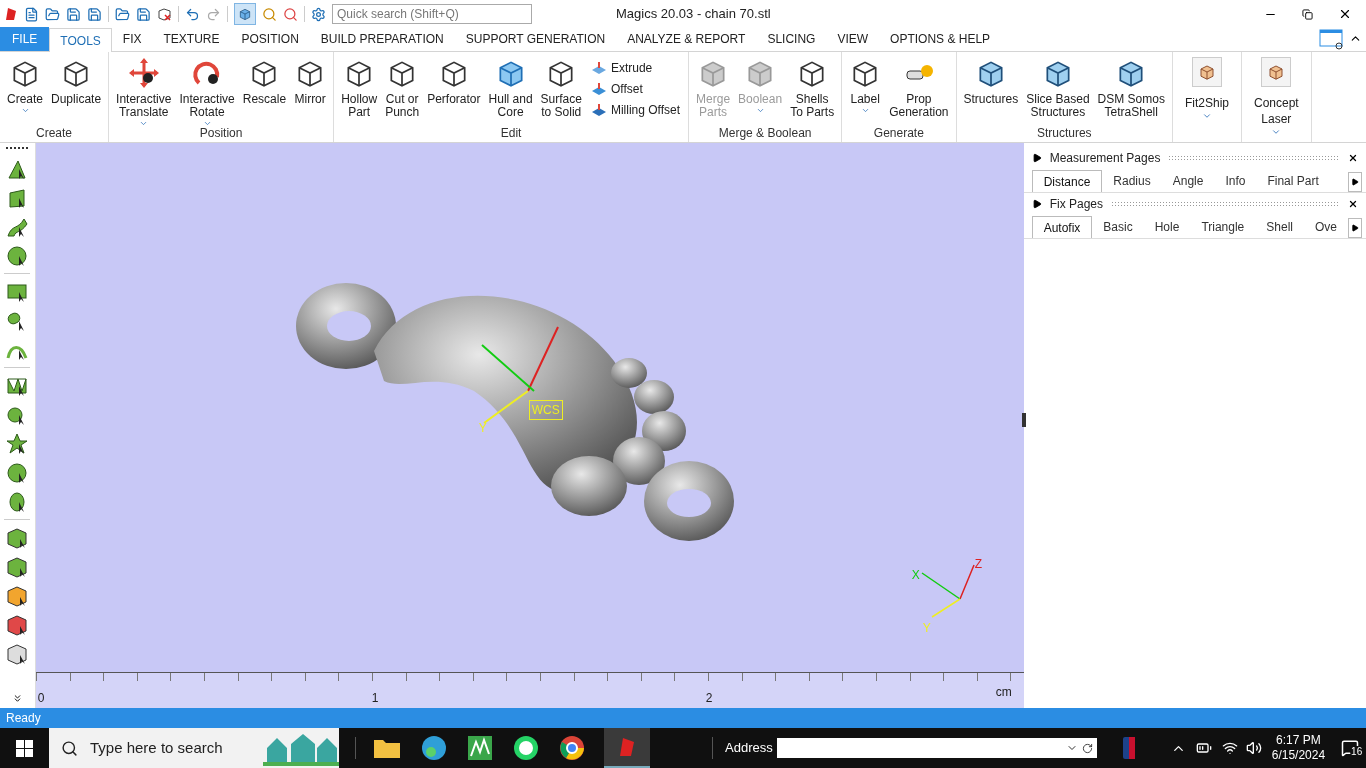  What do you see at coordinates (765, 133) in the screenshot?
I see `group-label: Merge & Boolean` at bounding box center [765, 133].